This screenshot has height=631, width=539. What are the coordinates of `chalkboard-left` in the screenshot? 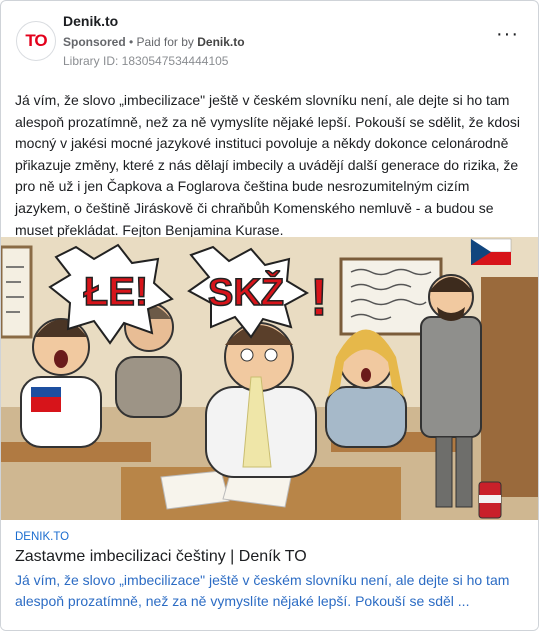 It's located at (17, 292).